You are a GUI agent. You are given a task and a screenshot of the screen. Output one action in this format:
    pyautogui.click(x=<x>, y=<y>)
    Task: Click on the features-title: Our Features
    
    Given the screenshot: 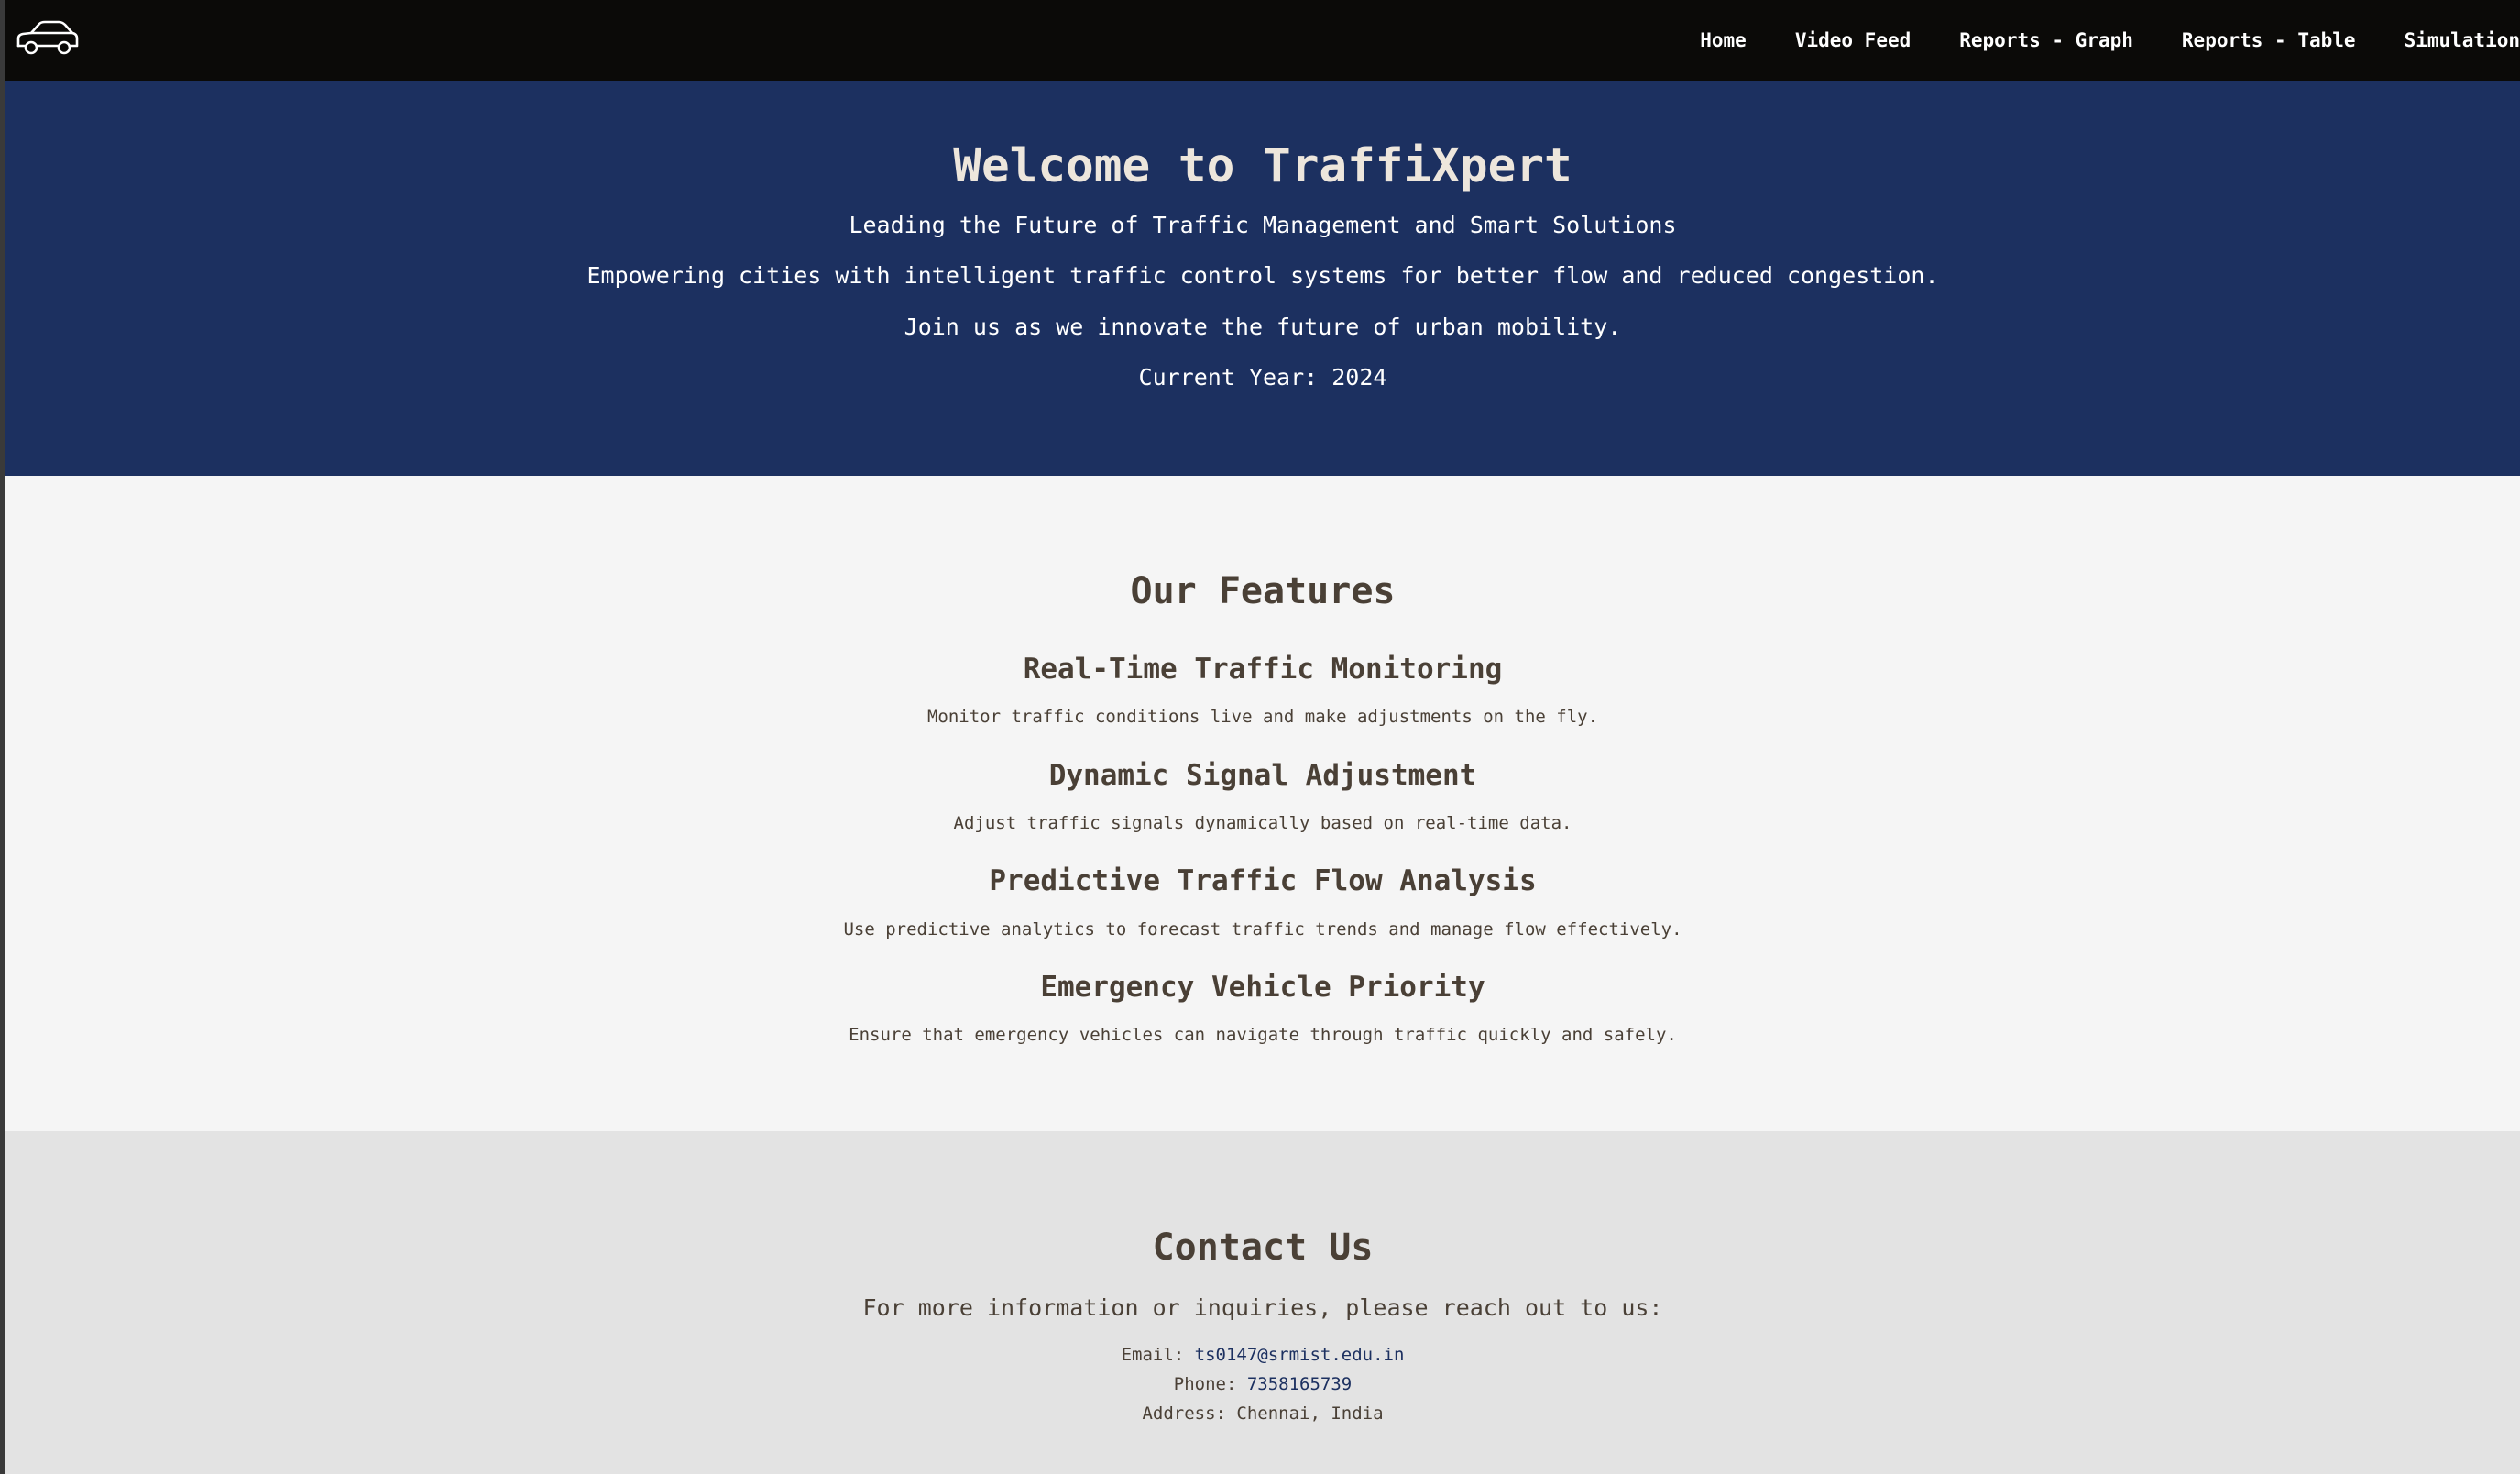 What is the action you would take?
    pyautogui.click(x=1263, y=591)
    